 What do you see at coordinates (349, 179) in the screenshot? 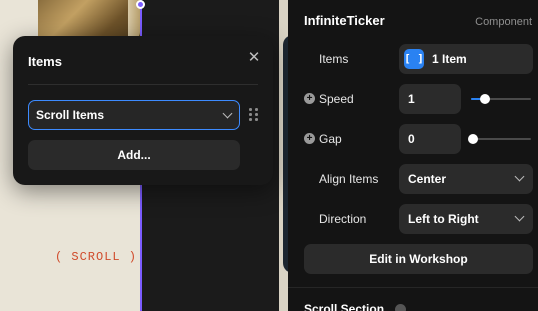
I see `align-items-label: Align Items` at bounding box center [349, 179].